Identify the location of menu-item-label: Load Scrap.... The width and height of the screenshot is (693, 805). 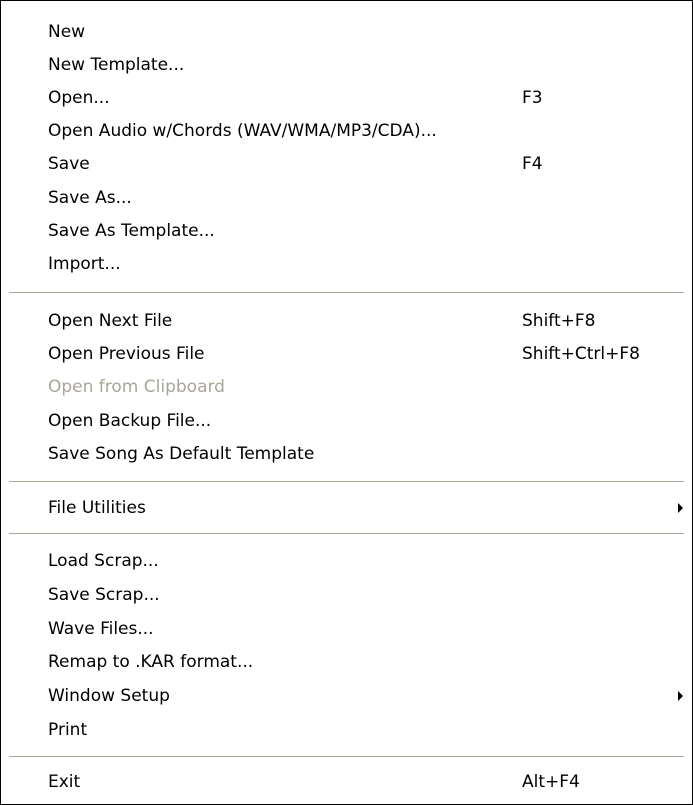
(103, 561).